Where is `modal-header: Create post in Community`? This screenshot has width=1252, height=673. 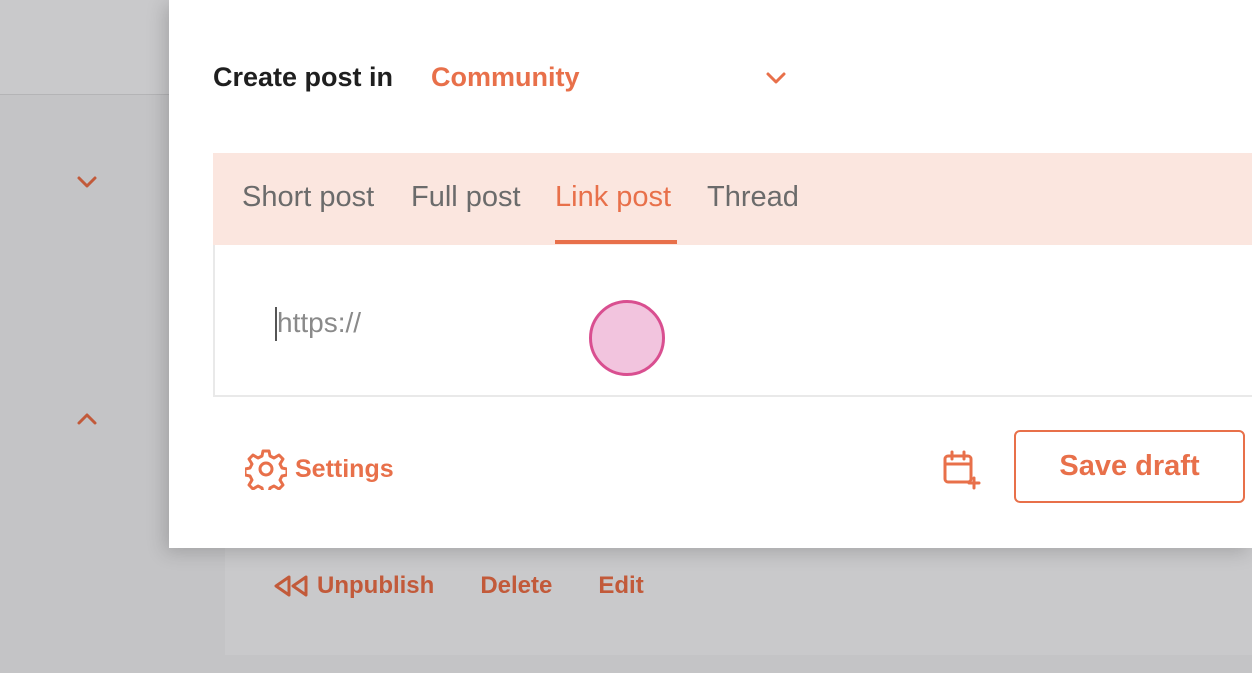 modal-header: Create post in Community is located at coordinates (500, 77).